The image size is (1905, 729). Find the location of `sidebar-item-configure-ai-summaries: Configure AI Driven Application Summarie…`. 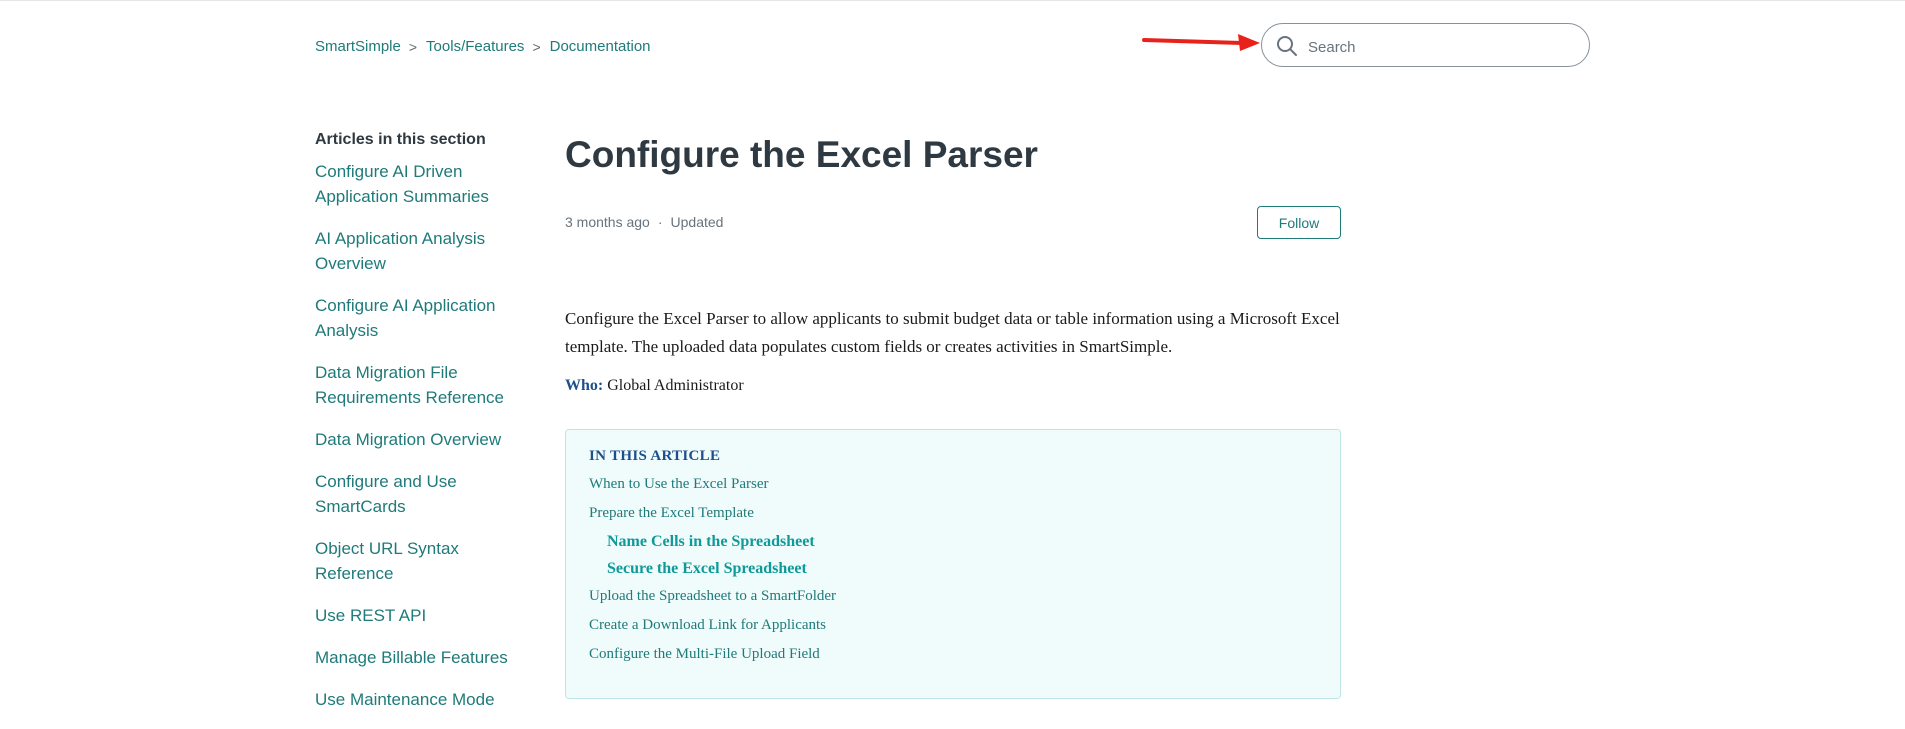

sidebar-item-configure-ai-summaries: Configure AI Driven Application Summarie… is located at coordinates (427, 184).